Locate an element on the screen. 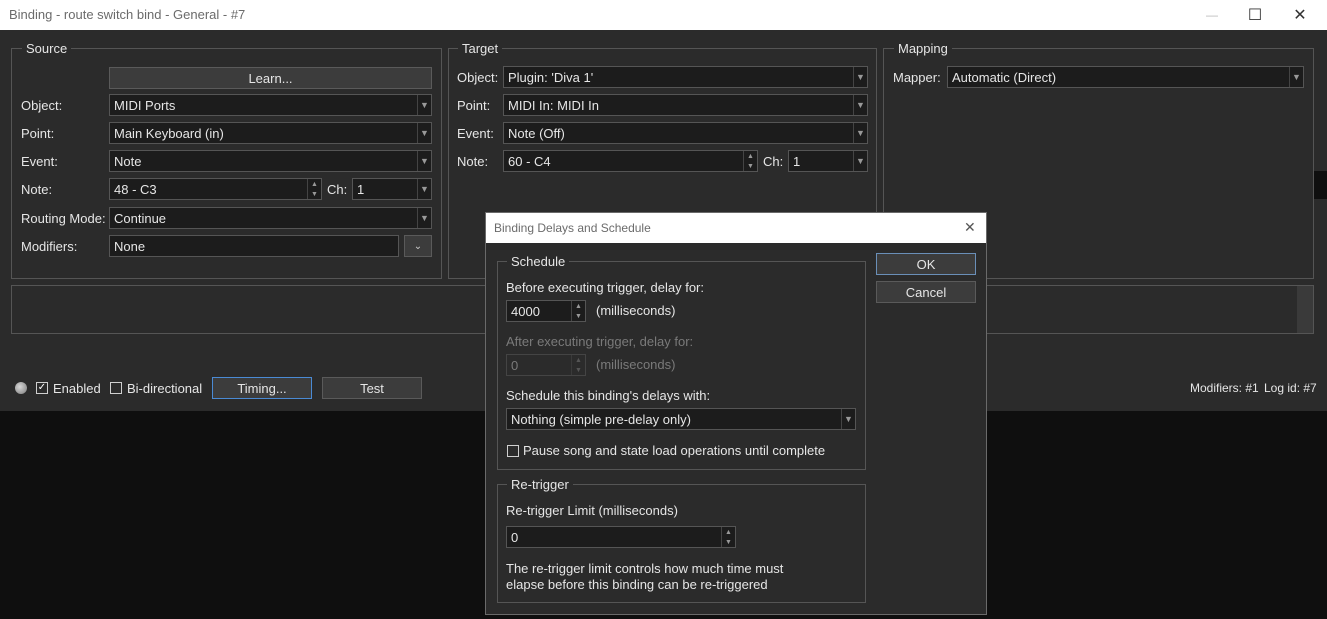 The image size is (1327, 619). retrigger-limit-label: Re-trigger Limit (milliseconds) is located at coordinates (592, 510).